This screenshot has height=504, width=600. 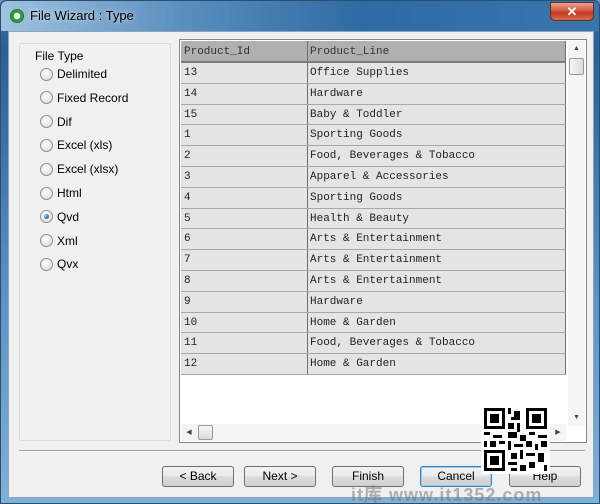 I want to click on scroll-right-arrow-icon: ▶, so click(x=558, y=432).